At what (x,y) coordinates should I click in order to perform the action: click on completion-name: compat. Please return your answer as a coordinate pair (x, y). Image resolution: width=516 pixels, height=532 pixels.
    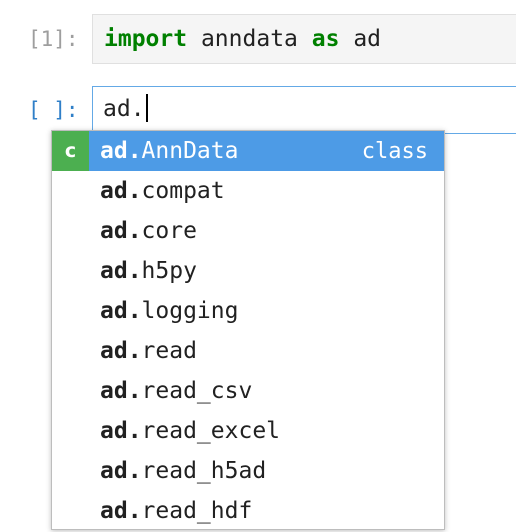
    Looking at the image, I should click on (183, 191).